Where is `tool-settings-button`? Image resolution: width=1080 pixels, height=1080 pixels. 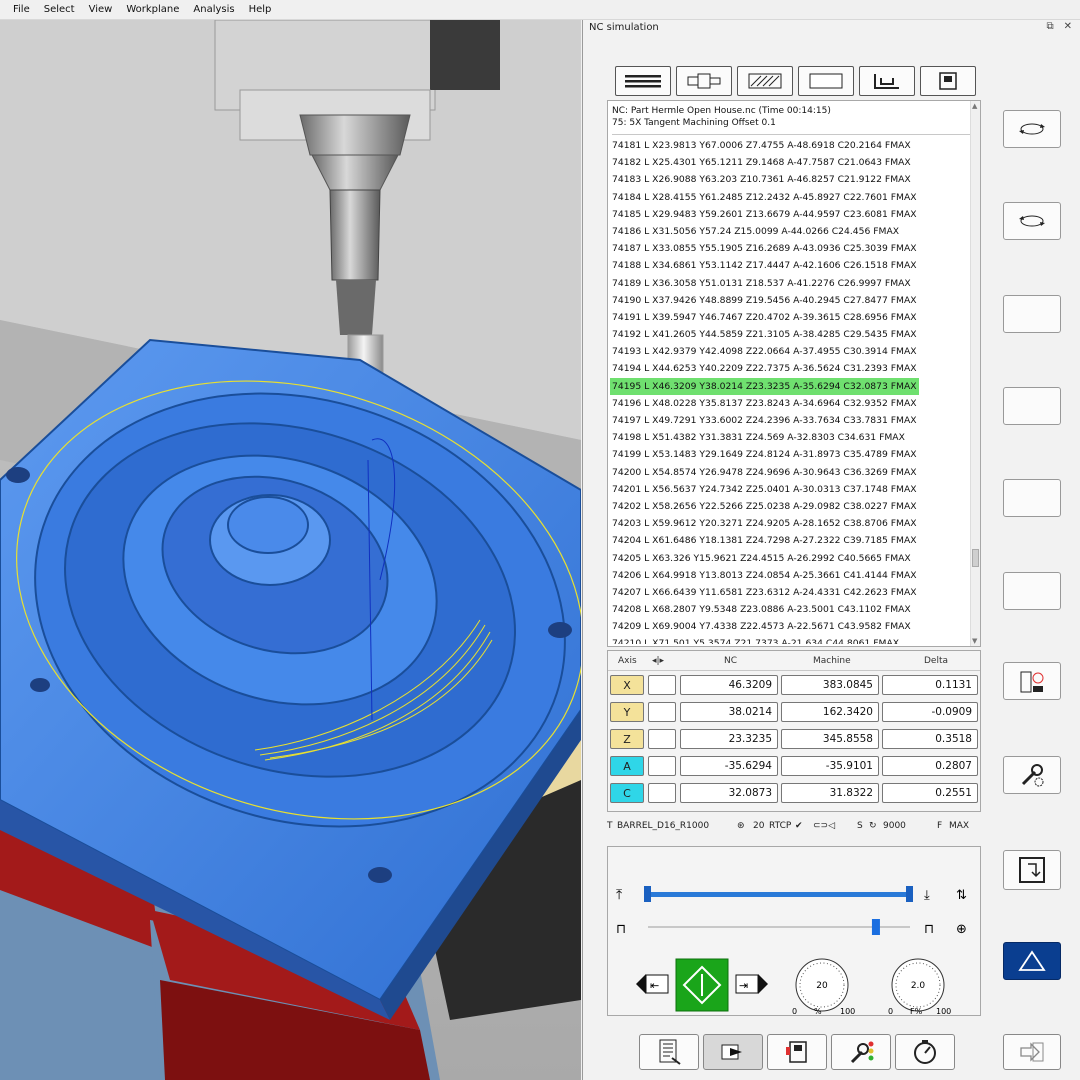 tool-settings-button is located at coordinates (1032, 775).